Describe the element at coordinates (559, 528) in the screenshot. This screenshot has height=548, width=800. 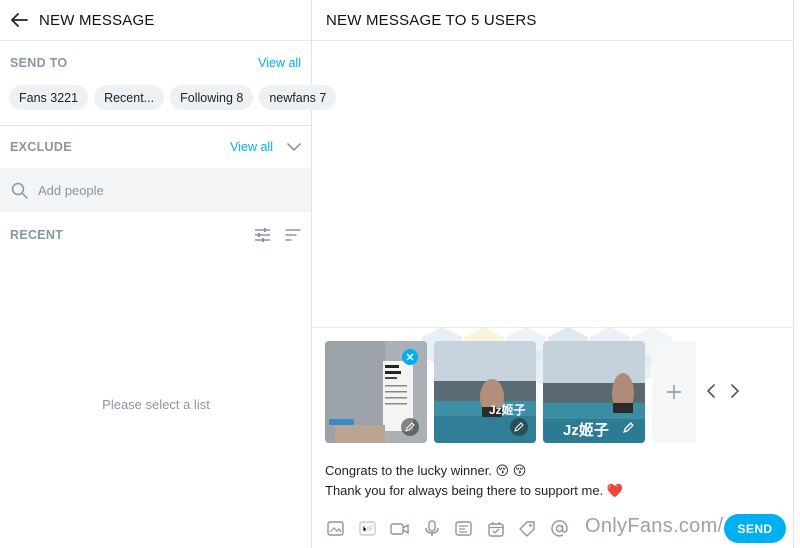
I see `mention-icon` at that location.